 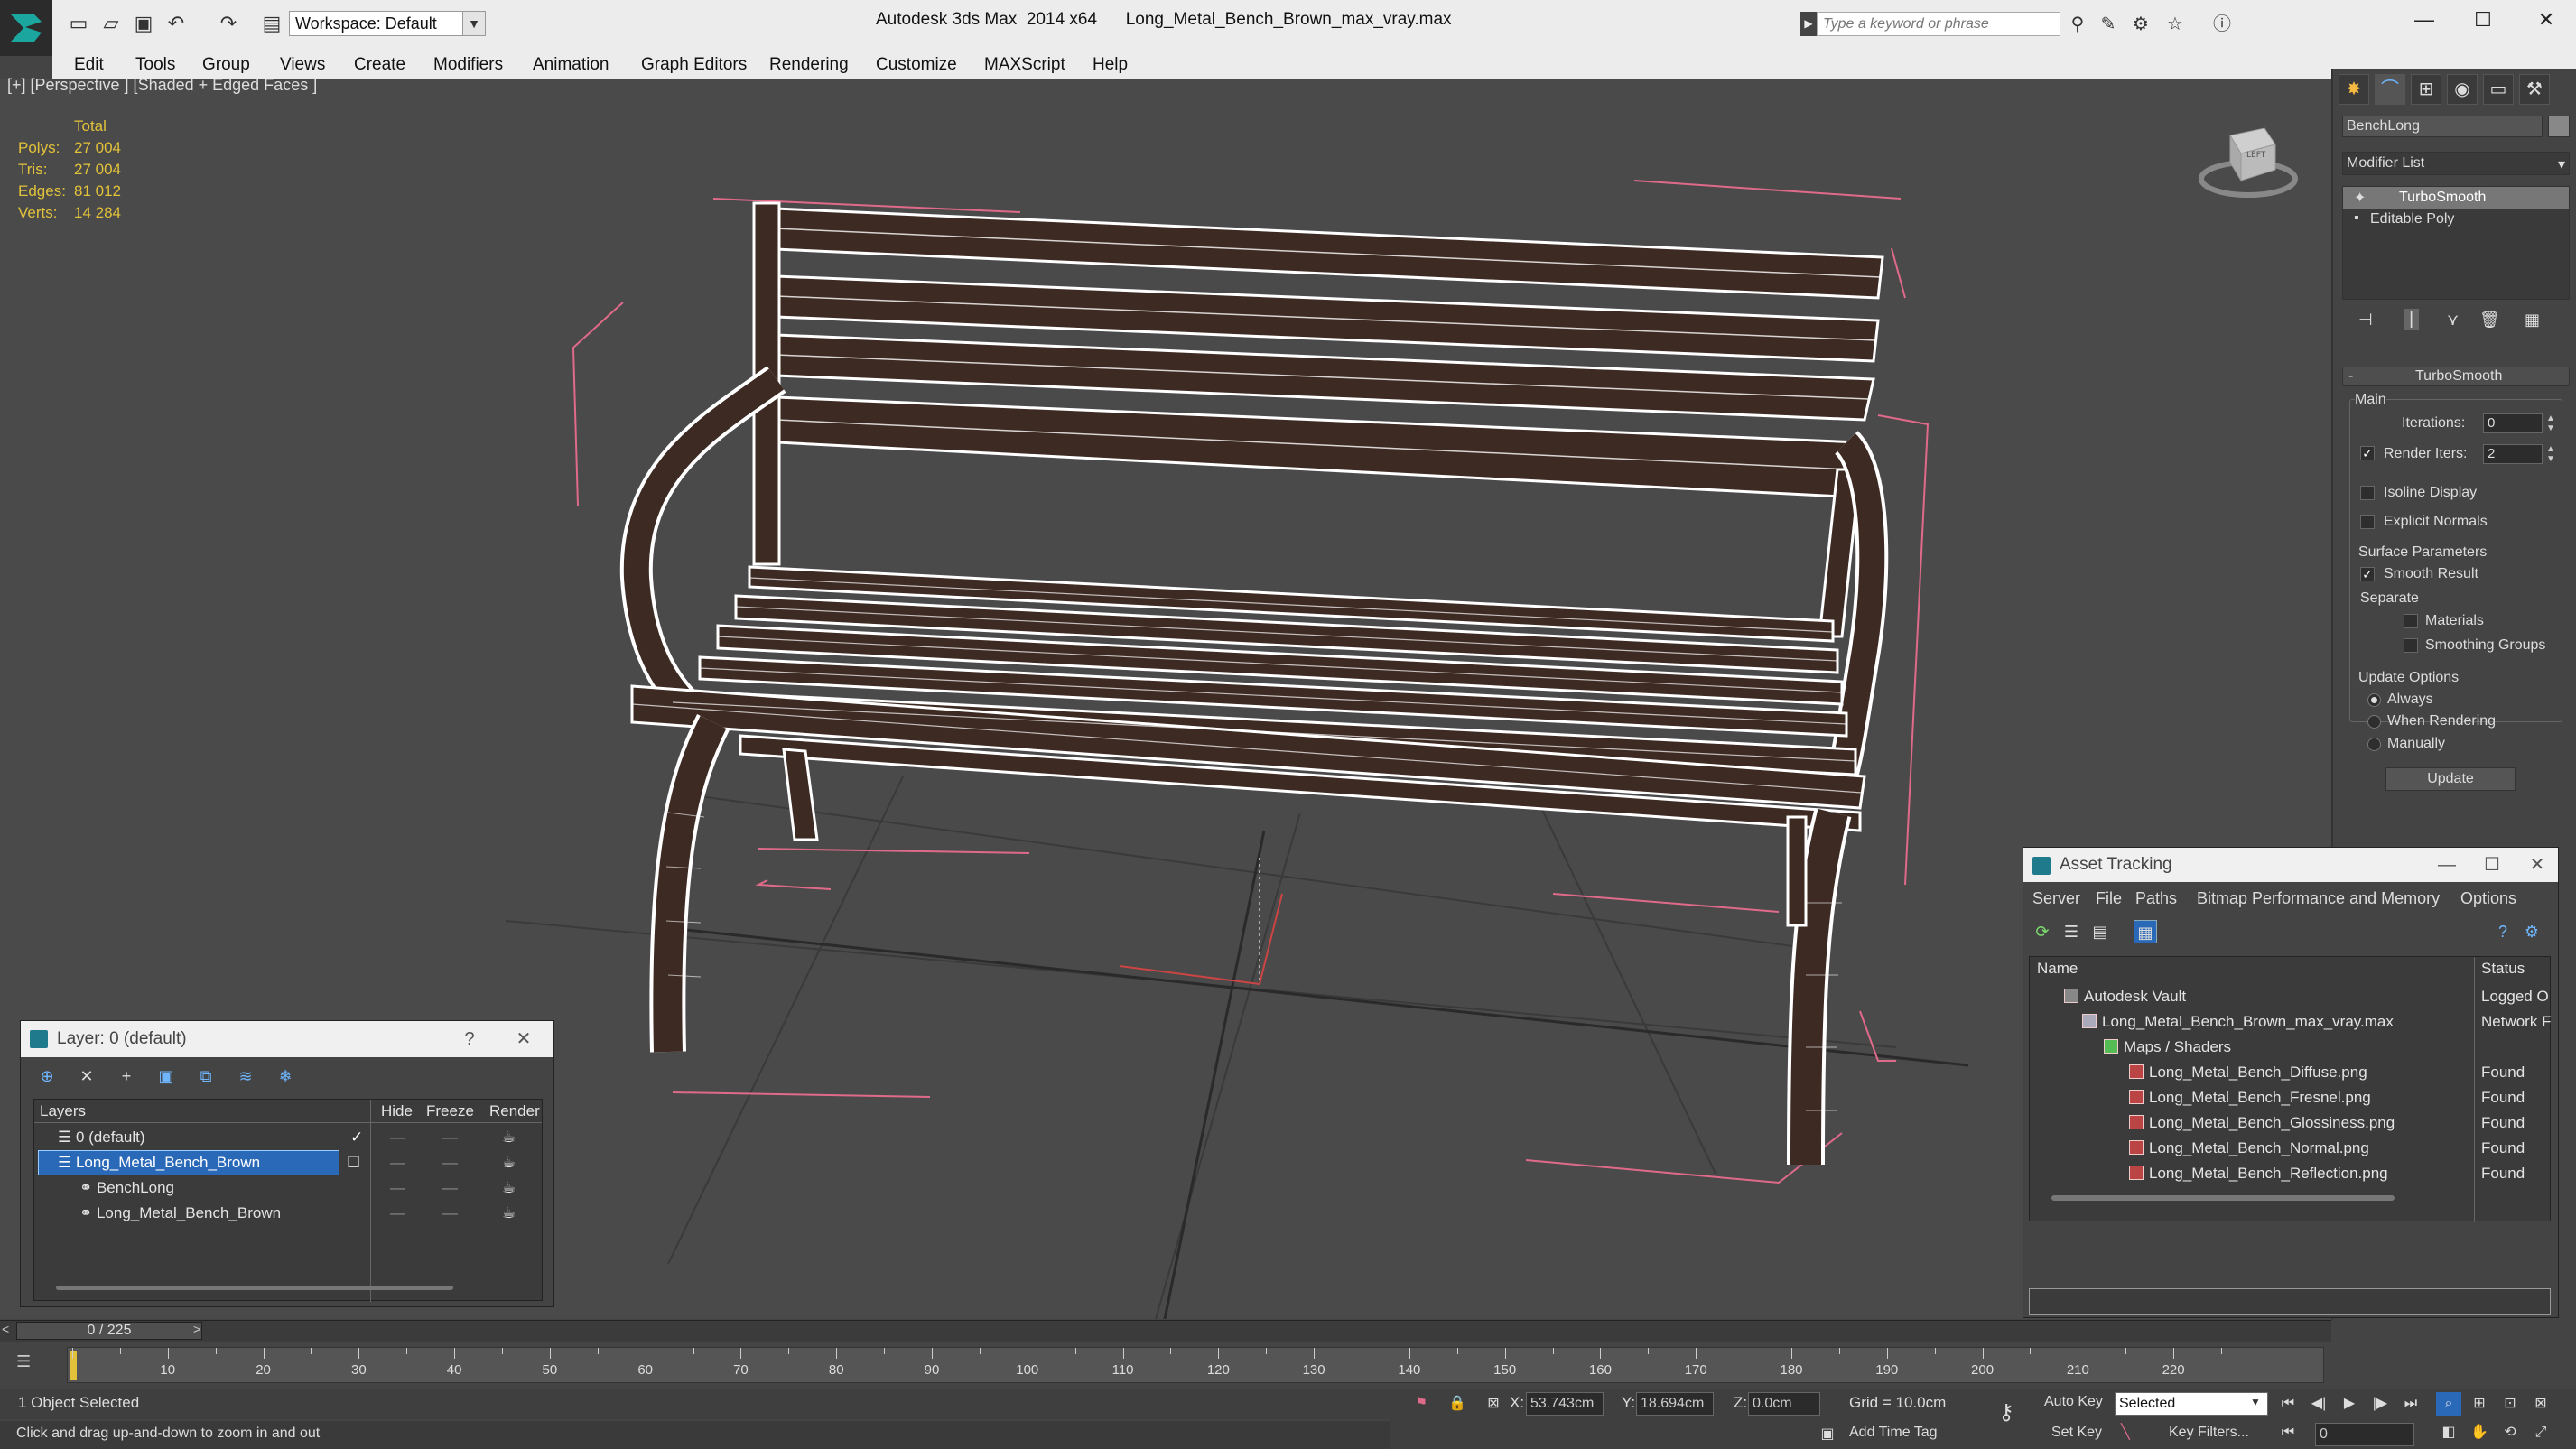 What do you see at coordinates (47, 1076) in the screenshot?
I see `create-layer-icon: ⊕` at bounding box center [47, 1076].